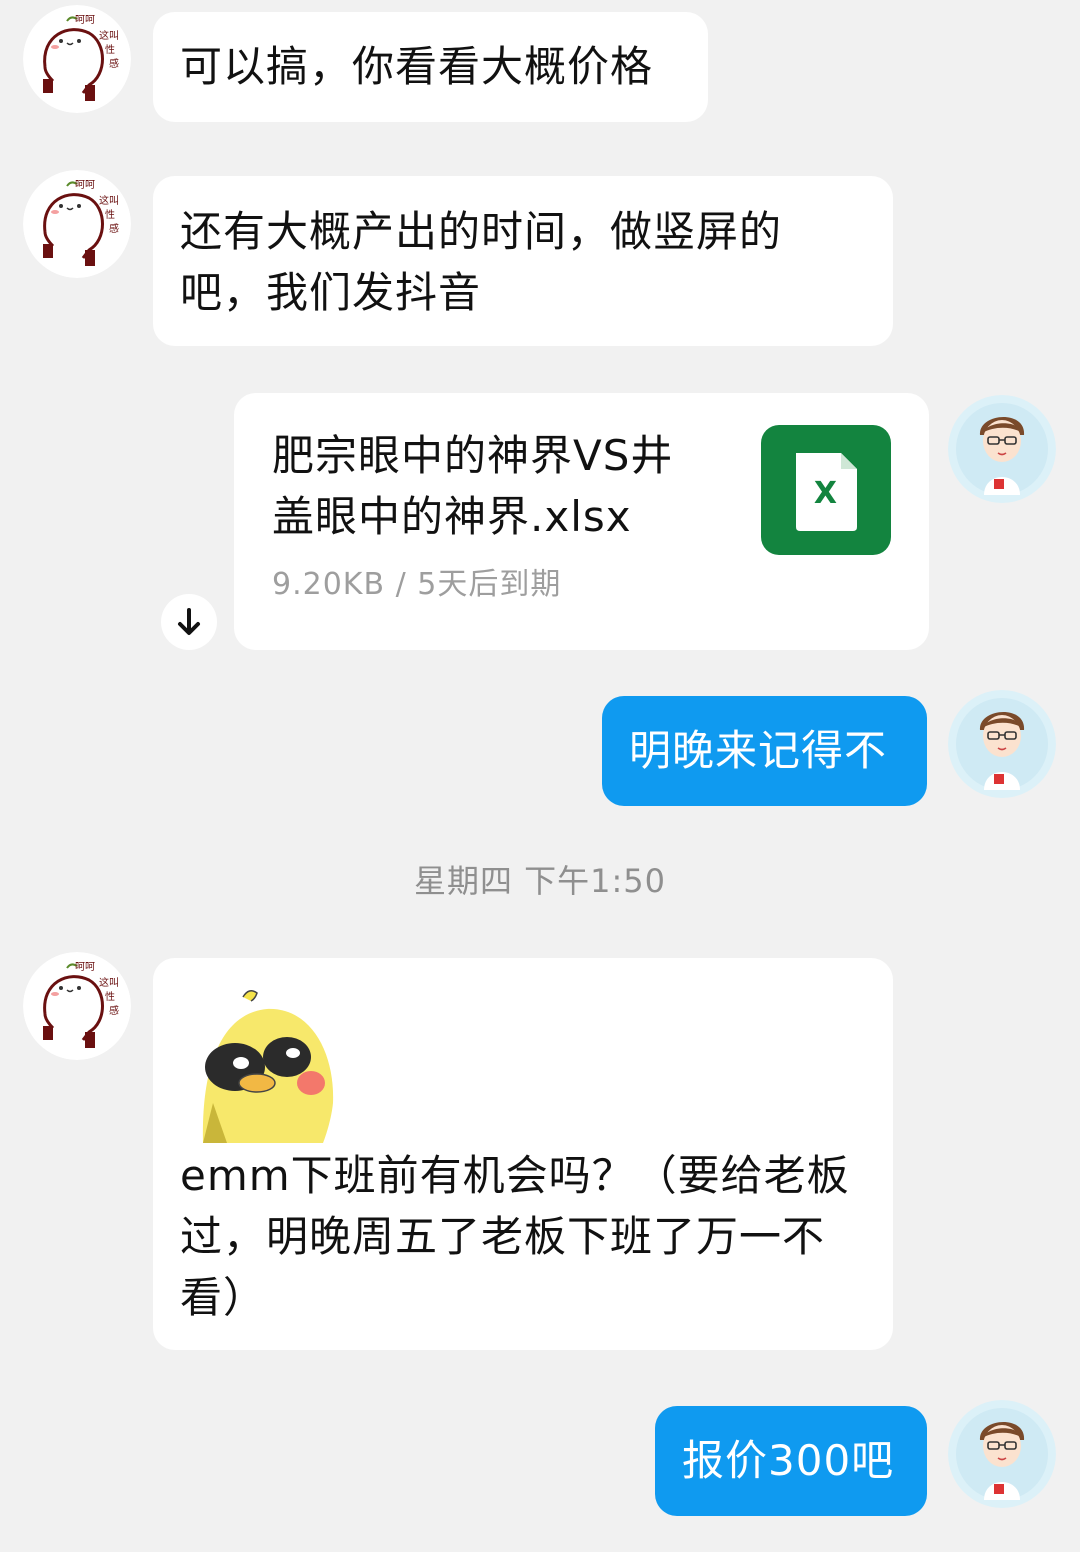 The width and height of the screenshot is (1080, 1552). What do you see at coordinates (417, 584) in the screenshot?
I see `file-size-expiry: 9.20KB / 5天后到期` at bounding box center [417, 584].